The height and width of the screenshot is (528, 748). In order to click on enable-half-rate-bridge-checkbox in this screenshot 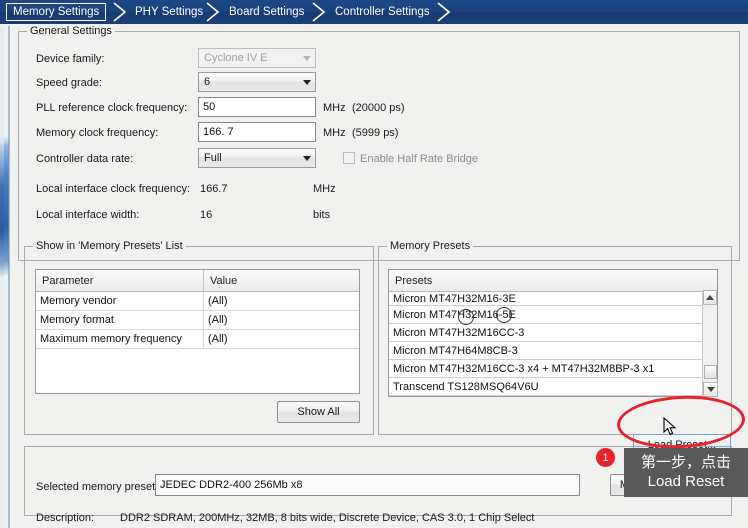, I will do `click(349, 158)`.